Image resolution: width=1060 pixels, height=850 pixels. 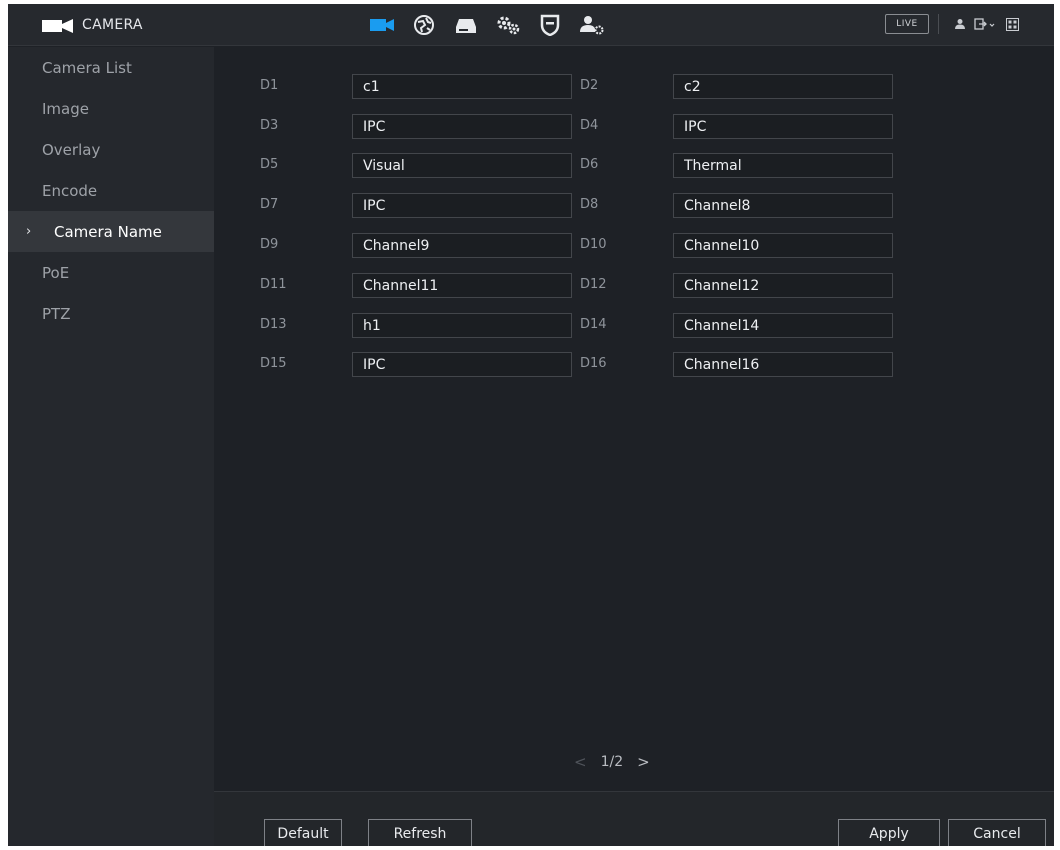 What do you see at coordinates (593, 284) in the screenshot?
I see `channel-label: D12` at bounding box center [593, 284].